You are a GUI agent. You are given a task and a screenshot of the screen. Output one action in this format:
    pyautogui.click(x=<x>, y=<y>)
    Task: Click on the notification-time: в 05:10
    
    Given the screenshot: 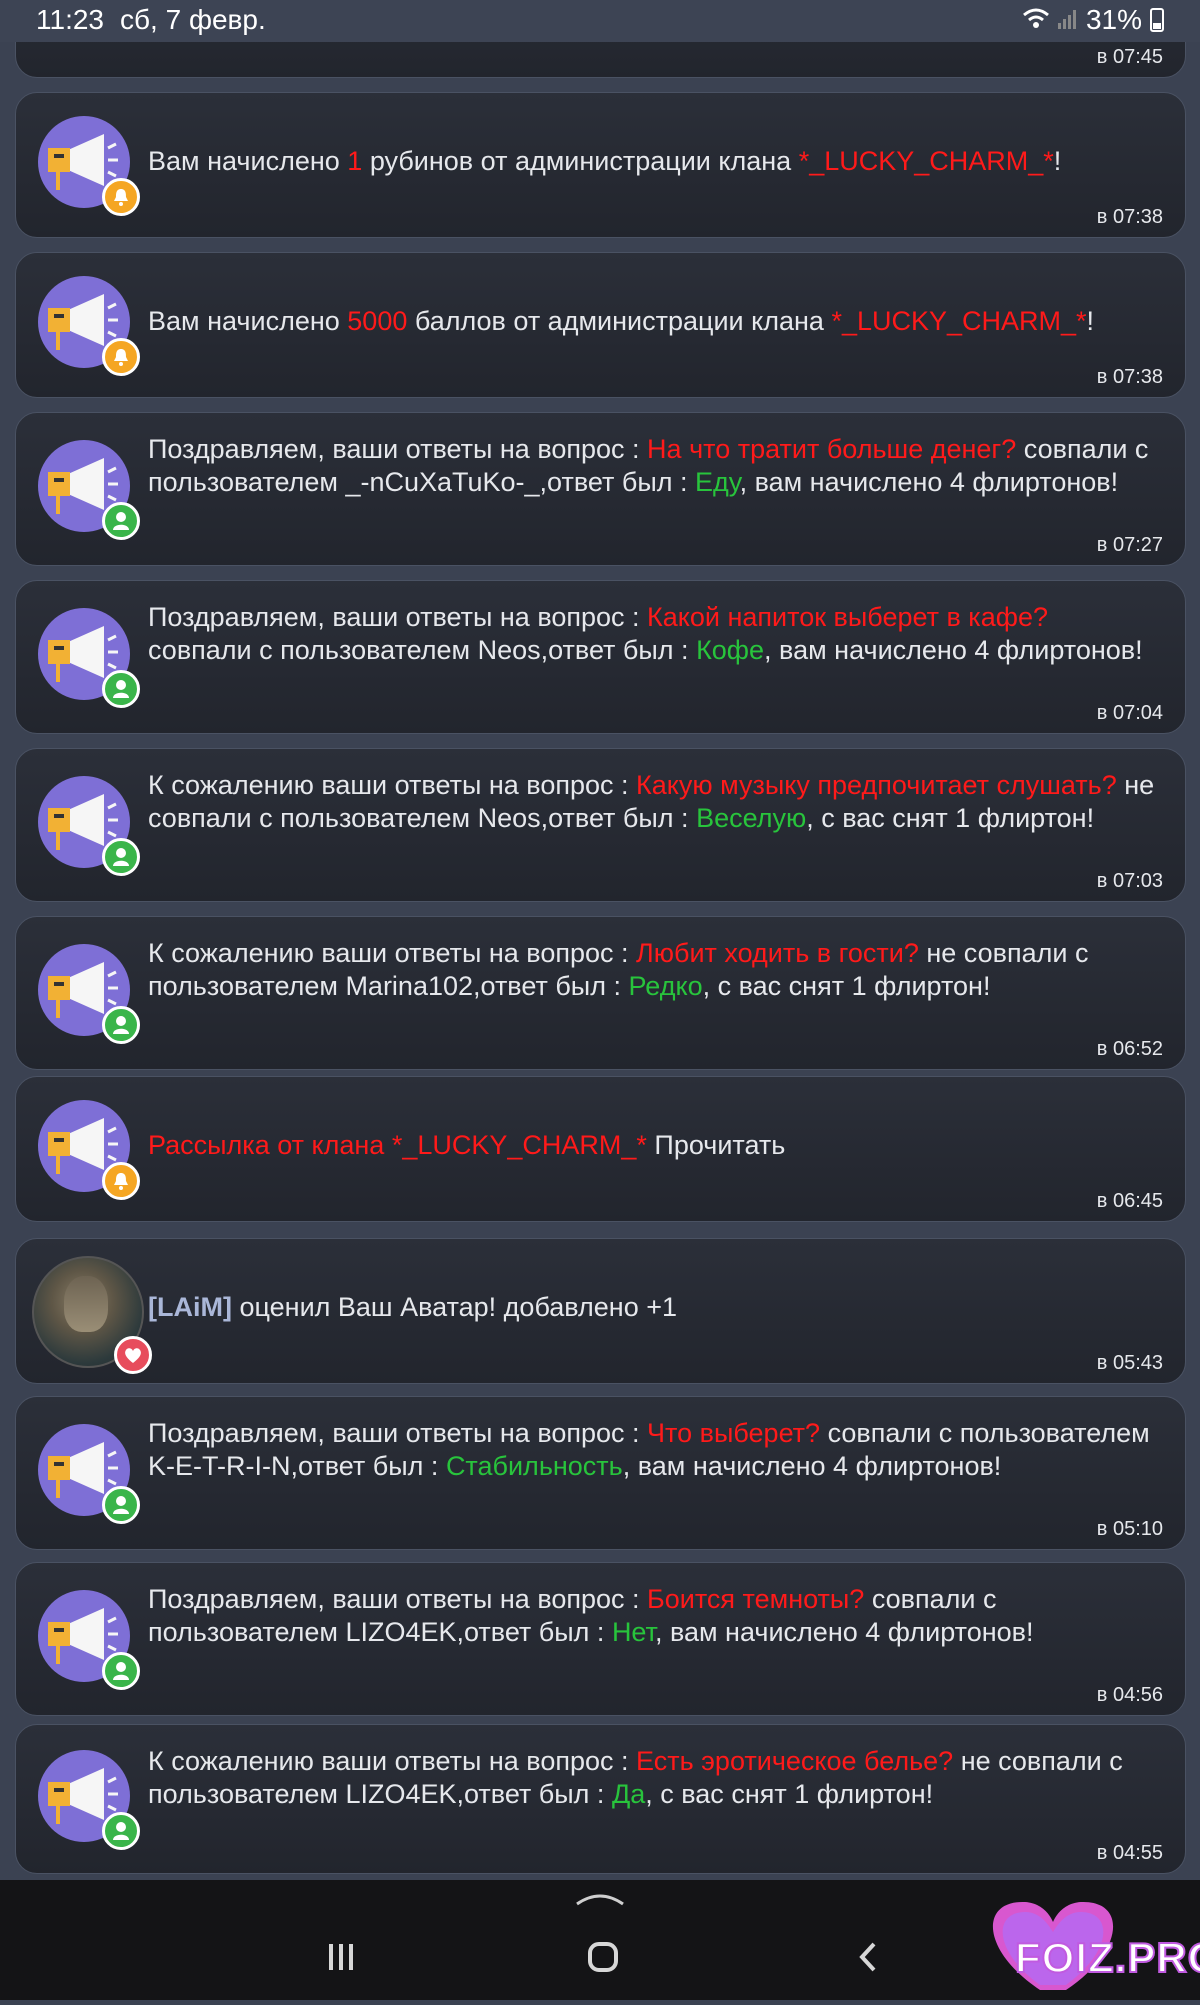 What is the action you would take?
    pyautogui.click(x=1129, y=1529)
    